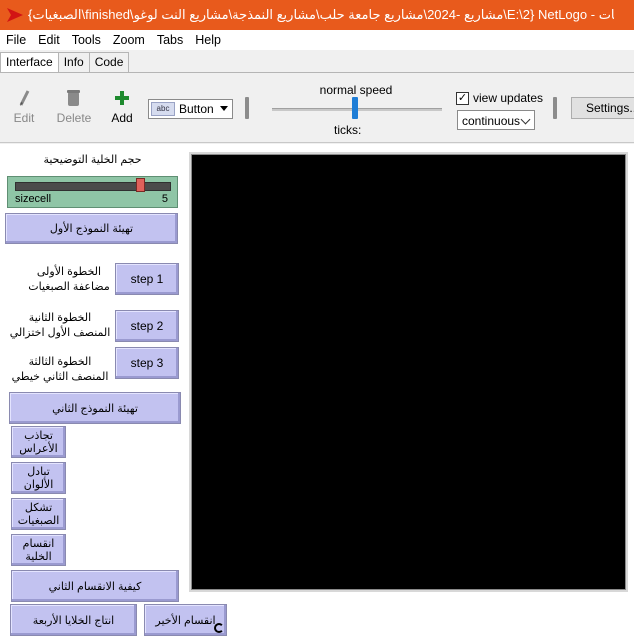 This screenshot has height=644, width=634. Describe the element at coordinates (60, 326) in the screenshot. I see `step2-note: الخطوة الثانية المنصف الأول اختزالي` at that location.